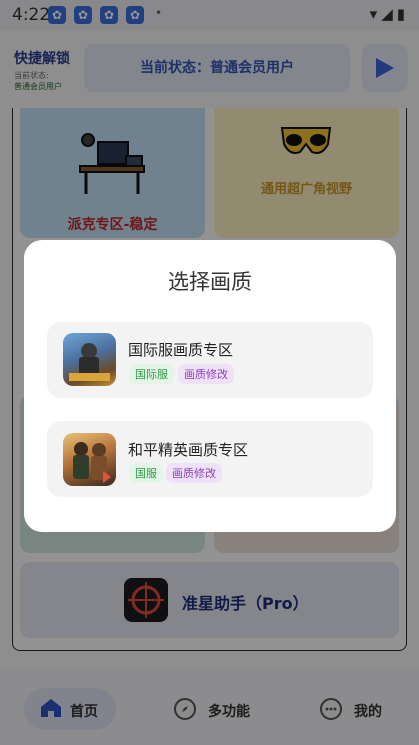 Image resolution: width=419 pixels, height=745 pixels. I want to click on peace-elite-icon, so click(89, 459).